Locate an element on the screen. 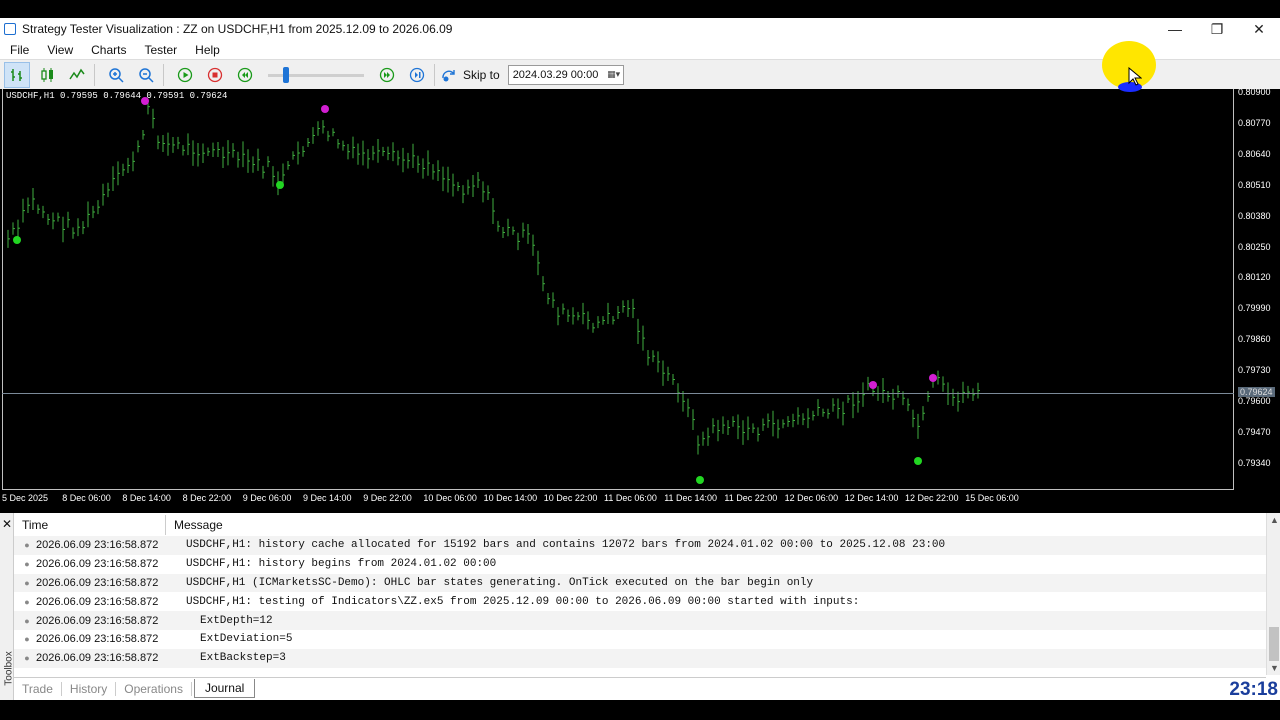 The height and width of the screenshot is (720, 1280). time-axis-label: 11 Dec 06:00 is located at coordinates (630, 498).